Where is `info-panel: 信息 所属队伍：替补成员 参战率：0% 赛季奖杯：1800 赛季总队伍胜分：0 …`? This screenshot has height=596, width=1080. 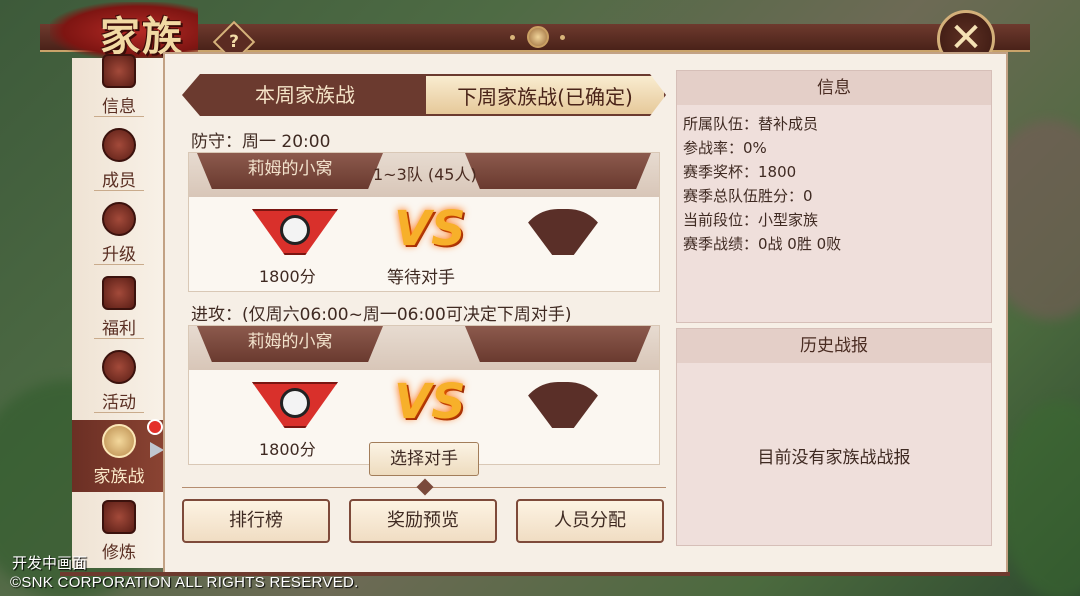 info-panel: 信息 所属队伍：替补成员 参战率：0% 赛季奖杯：1800 赛季总队伍胜分：0 … is located at coordinates (834, 196).